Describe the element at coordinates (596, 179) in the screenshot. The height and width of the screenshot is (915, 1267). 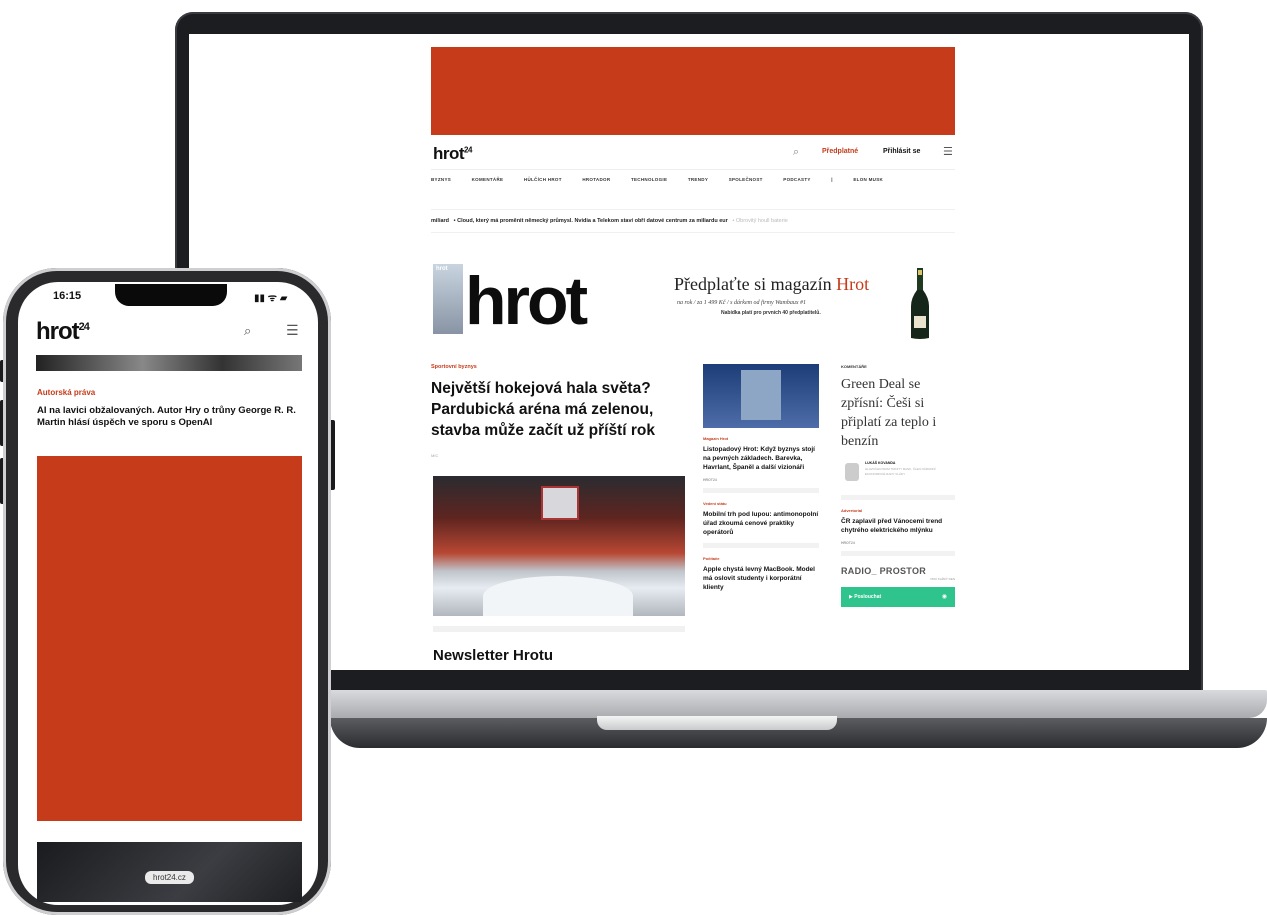
I see `nav-item-hrotador: HROTADOR` at that location.